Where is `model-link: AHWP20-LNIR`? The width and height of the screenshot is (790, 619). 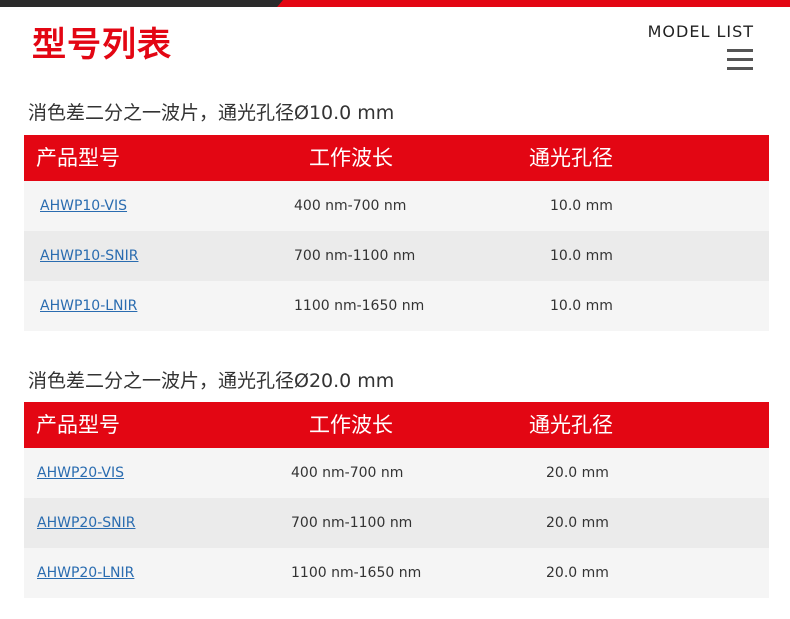 model-link: AHWP20-LNIR is located at coordinates (85, 573).